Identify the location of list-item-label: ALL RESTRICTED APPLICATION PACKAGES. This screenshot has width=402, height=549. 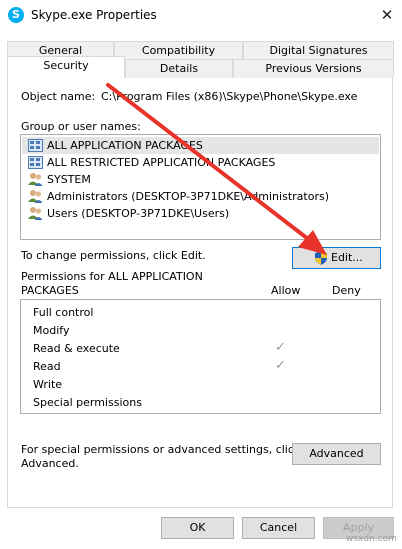
(161, 162).